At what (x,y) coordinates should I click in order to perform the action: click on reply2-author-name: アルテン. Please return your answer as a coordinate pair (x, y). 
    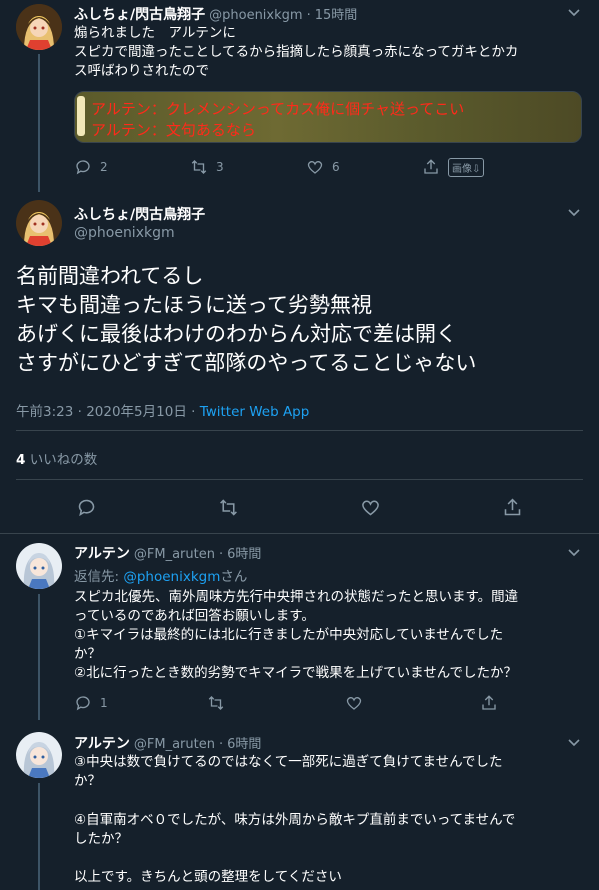
    Looking at the image, I should click on (102, 743).